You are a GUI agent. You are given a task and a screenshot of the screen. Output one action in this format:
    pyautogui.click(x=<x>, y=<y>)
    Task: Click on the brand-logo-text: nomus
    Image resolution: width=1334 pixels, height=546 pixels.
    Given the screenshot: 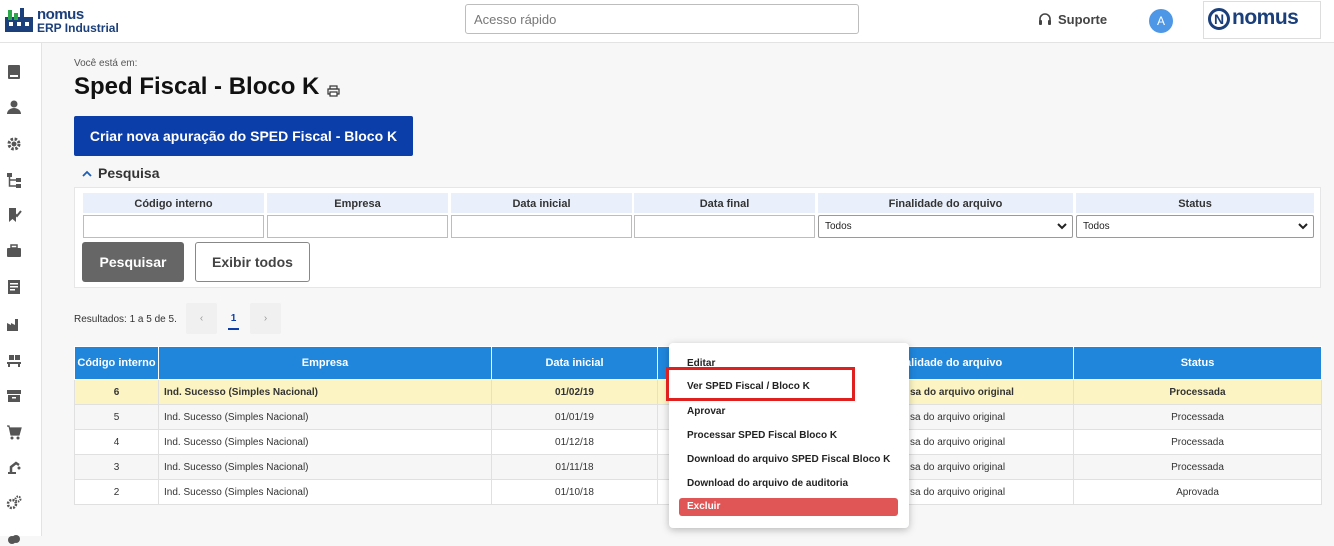 What is the action you would take?
    pyautogui.click(x=1265, y=17)
    